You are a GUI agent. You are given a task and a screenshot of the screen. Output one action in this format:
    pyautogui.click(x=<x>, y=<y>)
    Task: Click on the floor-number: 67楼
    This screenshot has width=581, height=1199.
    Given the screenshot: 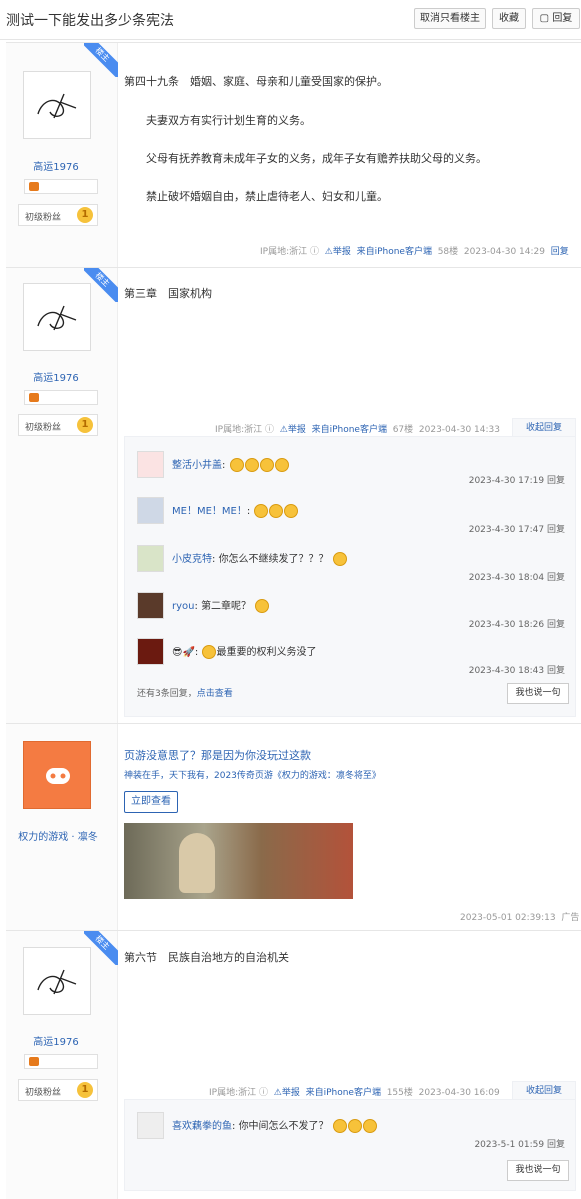 What is the action you would take?
    pyautogui.click(x=403, y=430)
    